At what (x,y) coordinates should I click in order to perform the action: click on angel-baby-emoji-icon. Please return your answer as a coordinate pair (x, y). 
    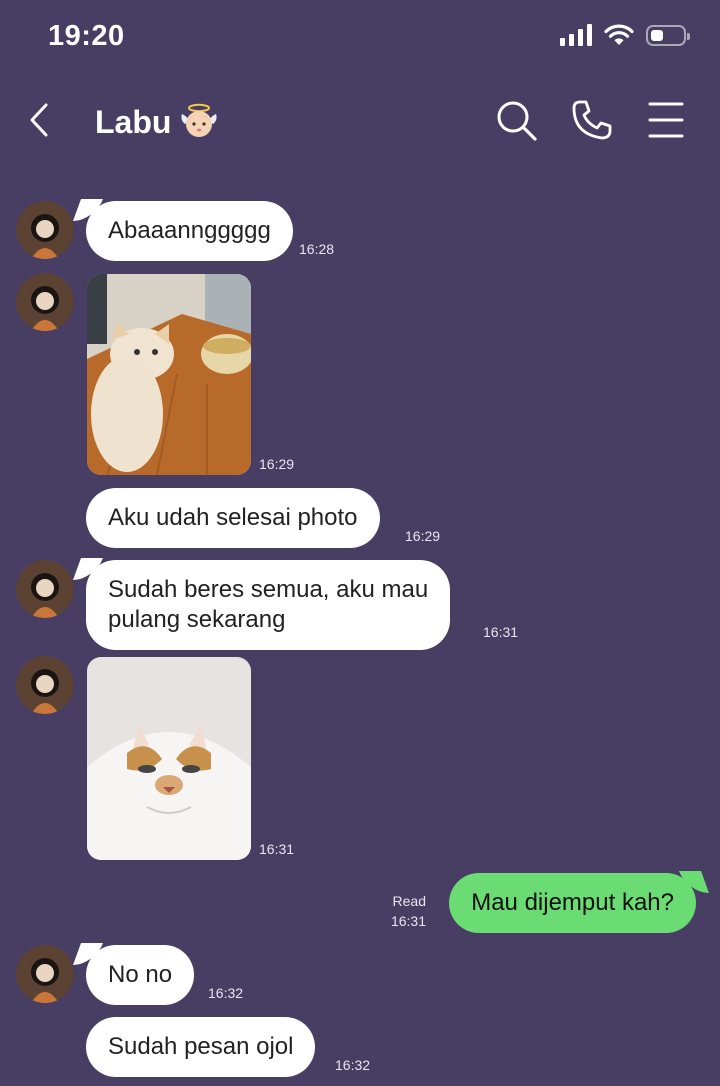
    Looking at the image, I should click on (199, 120).